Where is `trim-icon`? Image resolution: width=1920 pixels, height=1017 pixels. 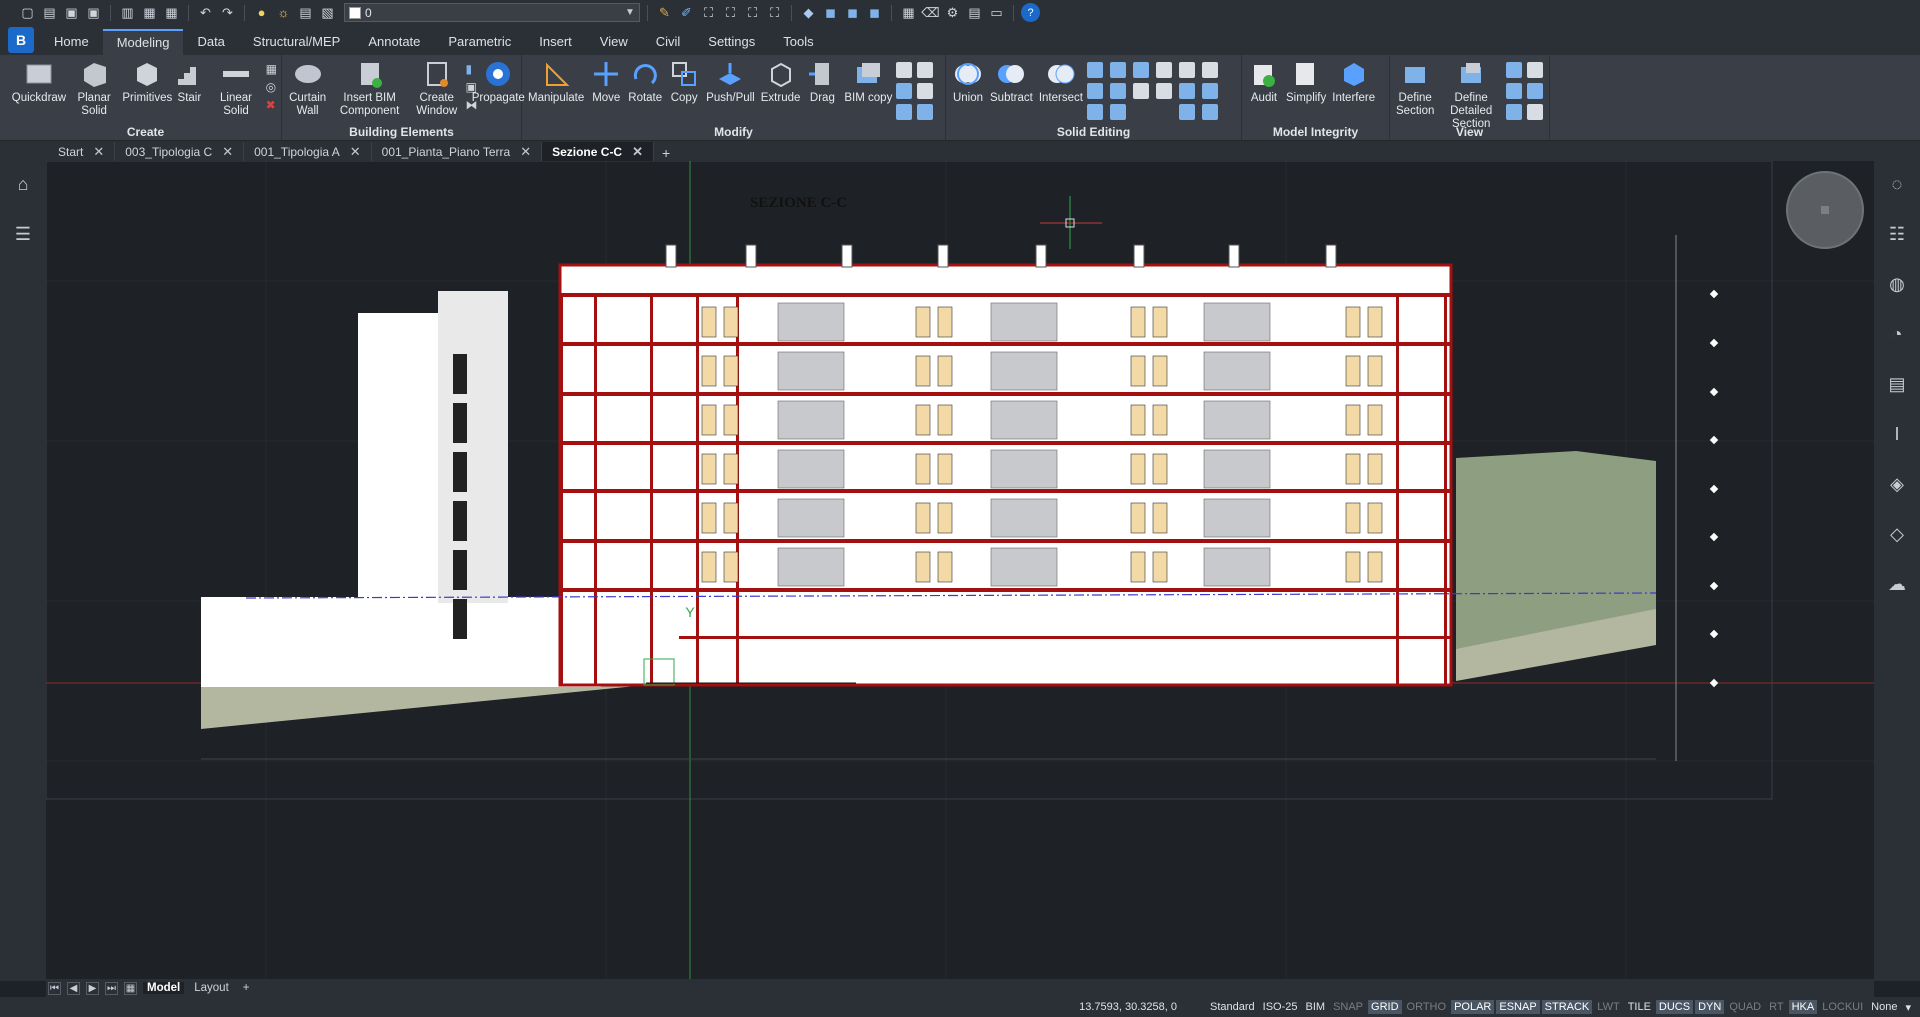 trim-icon is located at coordinates (925, 70).